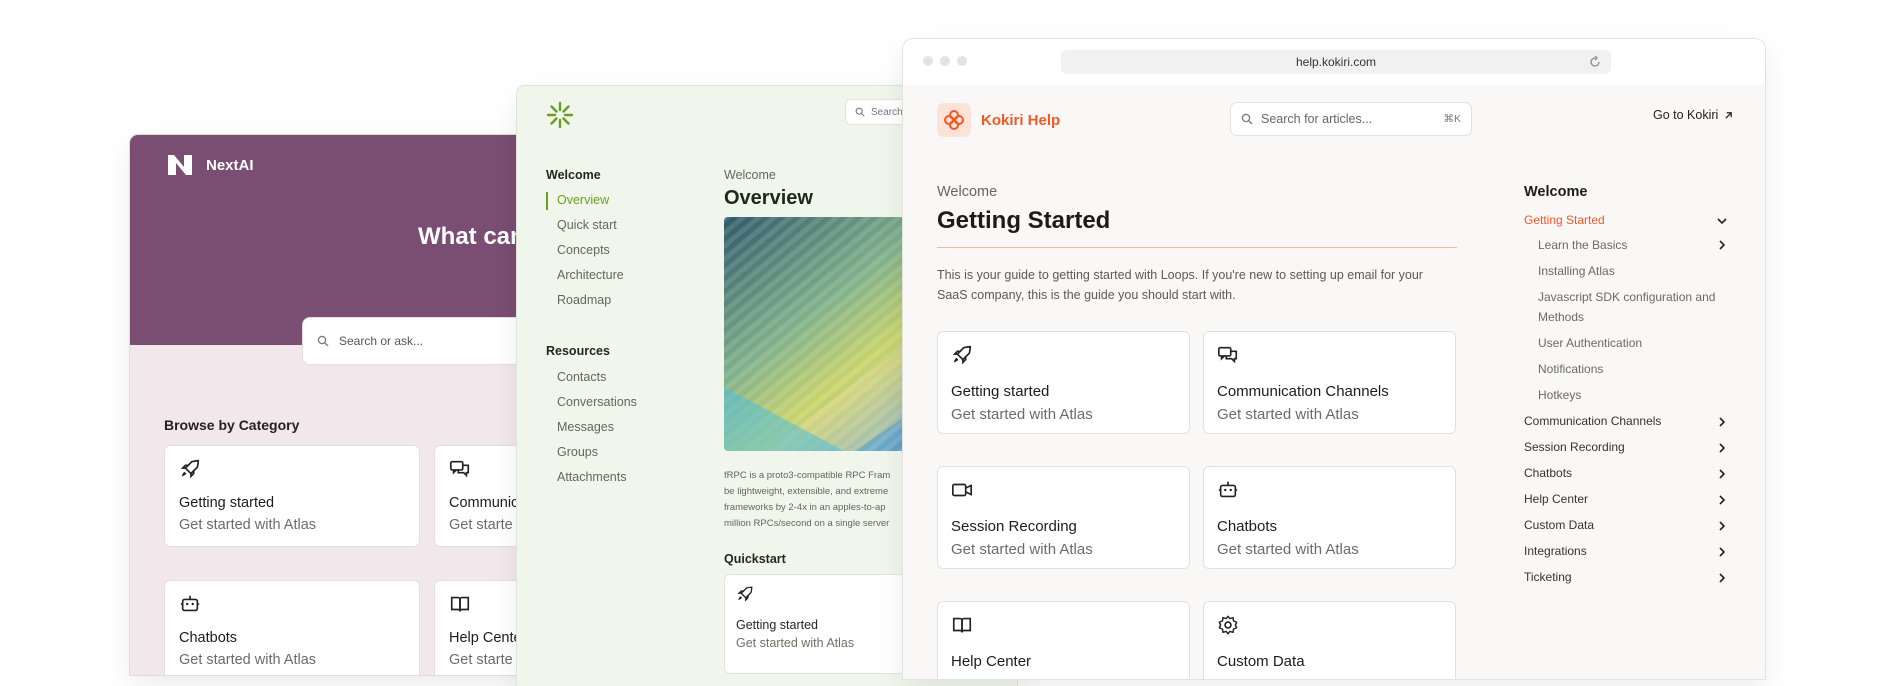  What do you see at coordinates (887, 112) in the screenshot?
I see `docs-search-placeholder: Search` at bounding box center [887, 112].